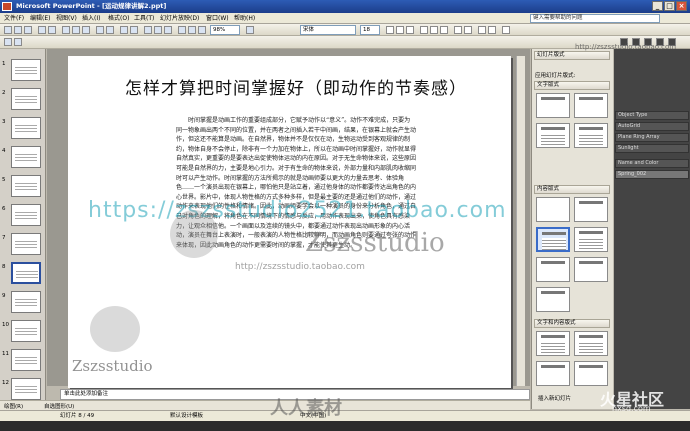  I want to click on max-autogrid-option: AutoGrid, so click(652, 126).